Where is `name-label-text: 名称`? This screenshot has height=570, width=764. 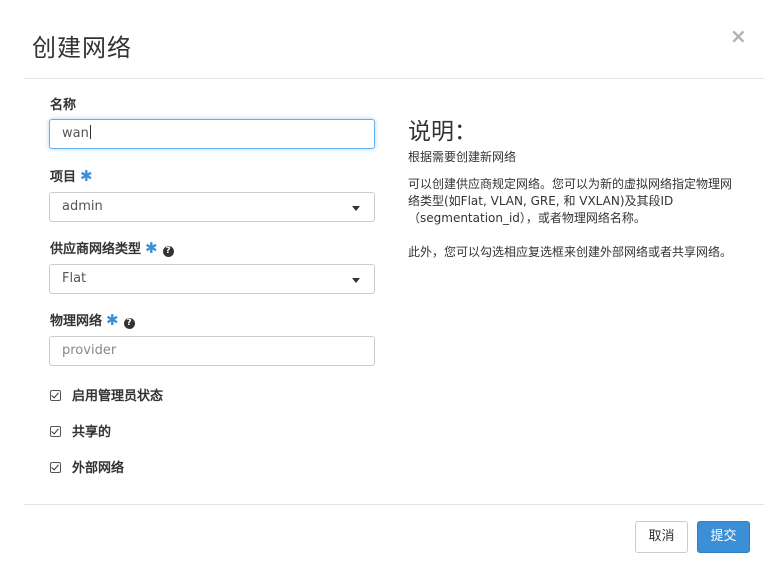
name-label-text: 名称 is located at coordinates (63, 105).